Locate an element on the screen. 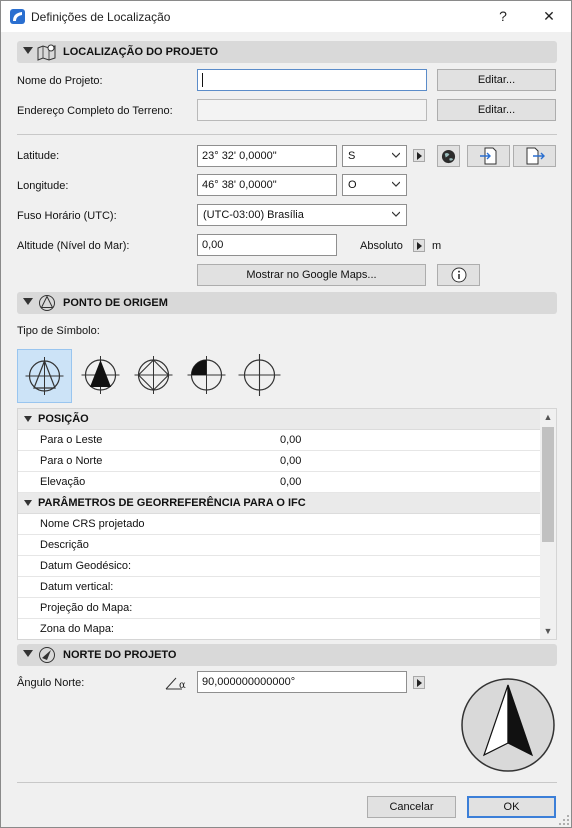 This screenshot has width=572, height=828. altitude-input: 0,00 is located at coordinates (267, 245).